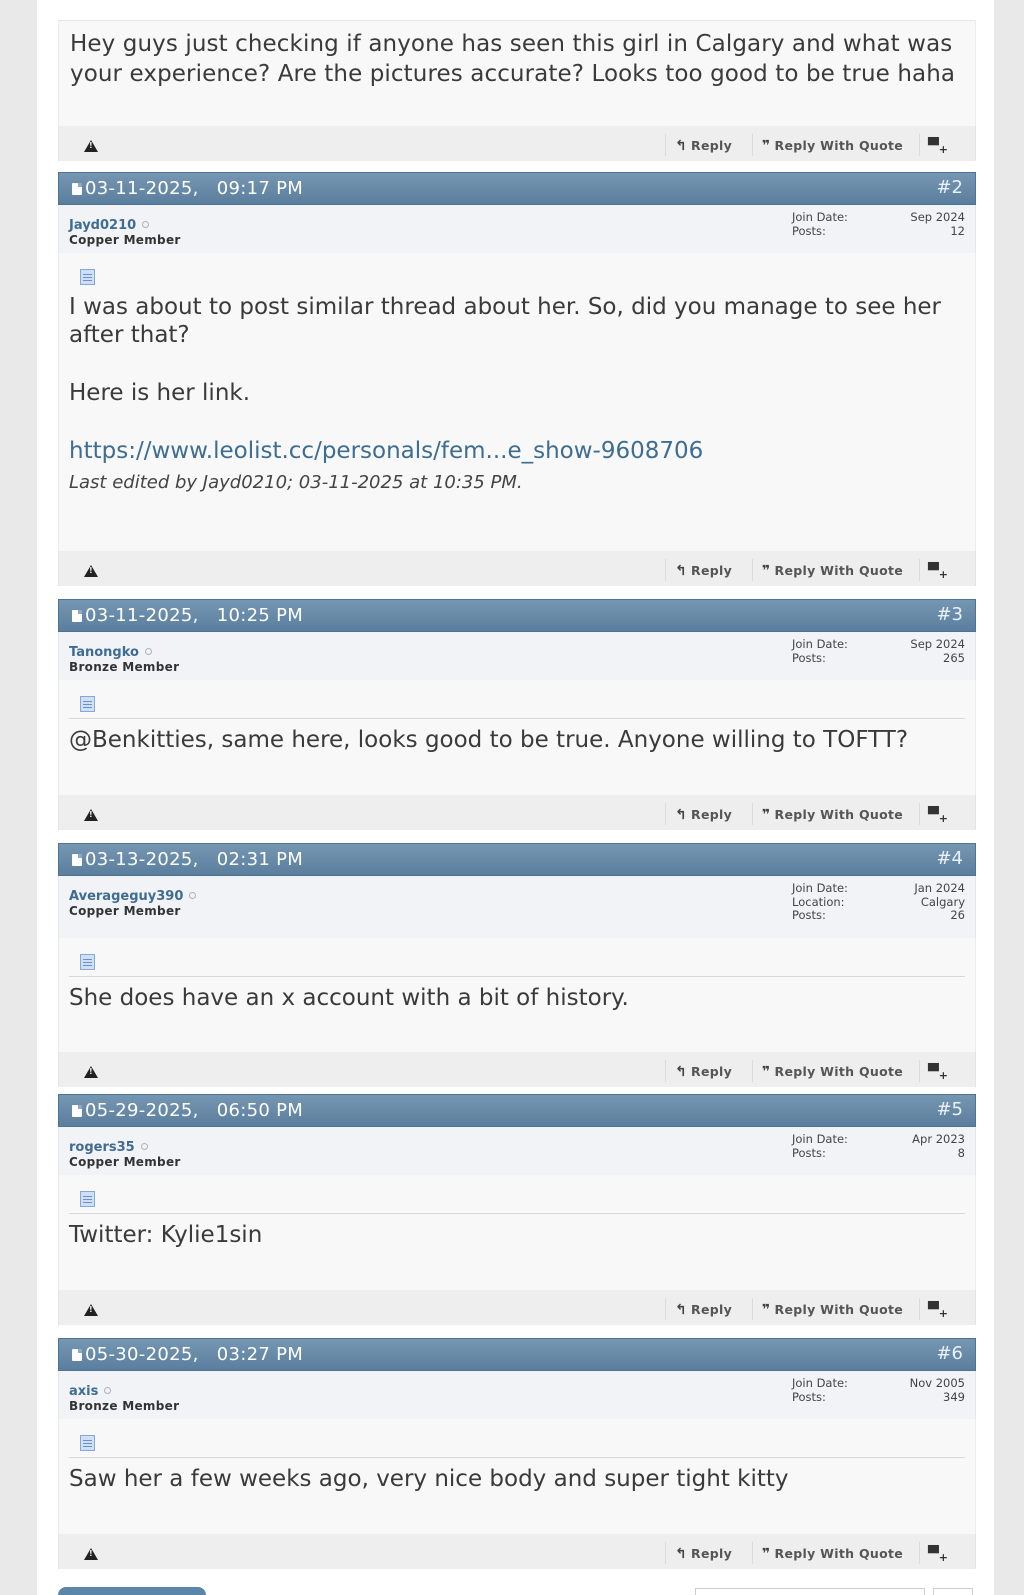  Describe the element at coordinates (90, 1391) in the screenshot. I see `username: axis` at that location.